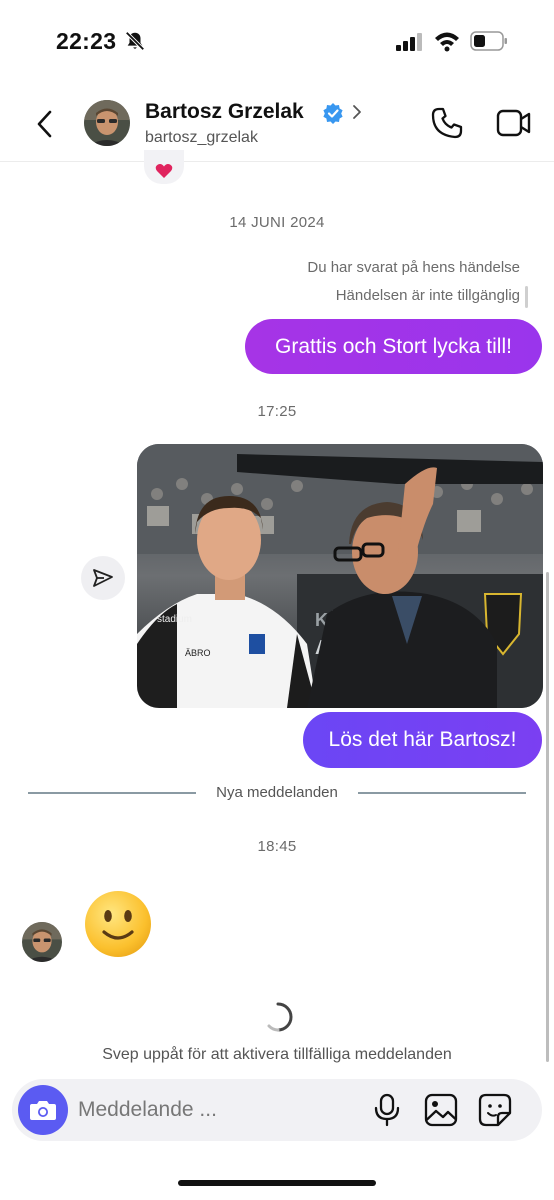 Image resolution: width=554 pixels, height=1200 pixels. What do you see at coordinates (514, 123) in the screenshot?
I see `video-icon` at bounding box center [514, 123].